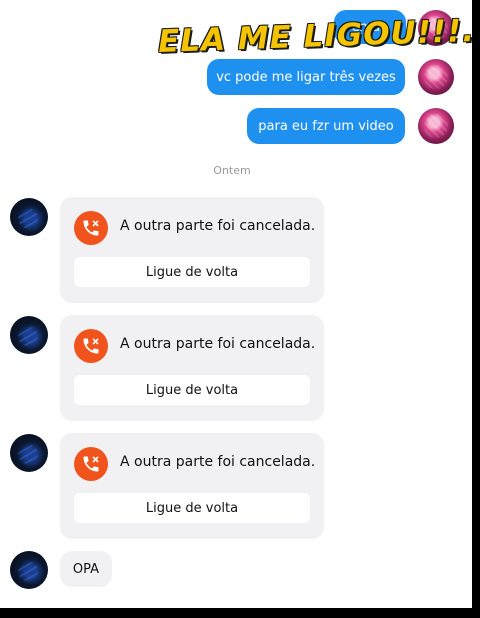  Describe the element at coordinates (232, 170) in the screenshot. I see `date-separator: Ontem` at that location.